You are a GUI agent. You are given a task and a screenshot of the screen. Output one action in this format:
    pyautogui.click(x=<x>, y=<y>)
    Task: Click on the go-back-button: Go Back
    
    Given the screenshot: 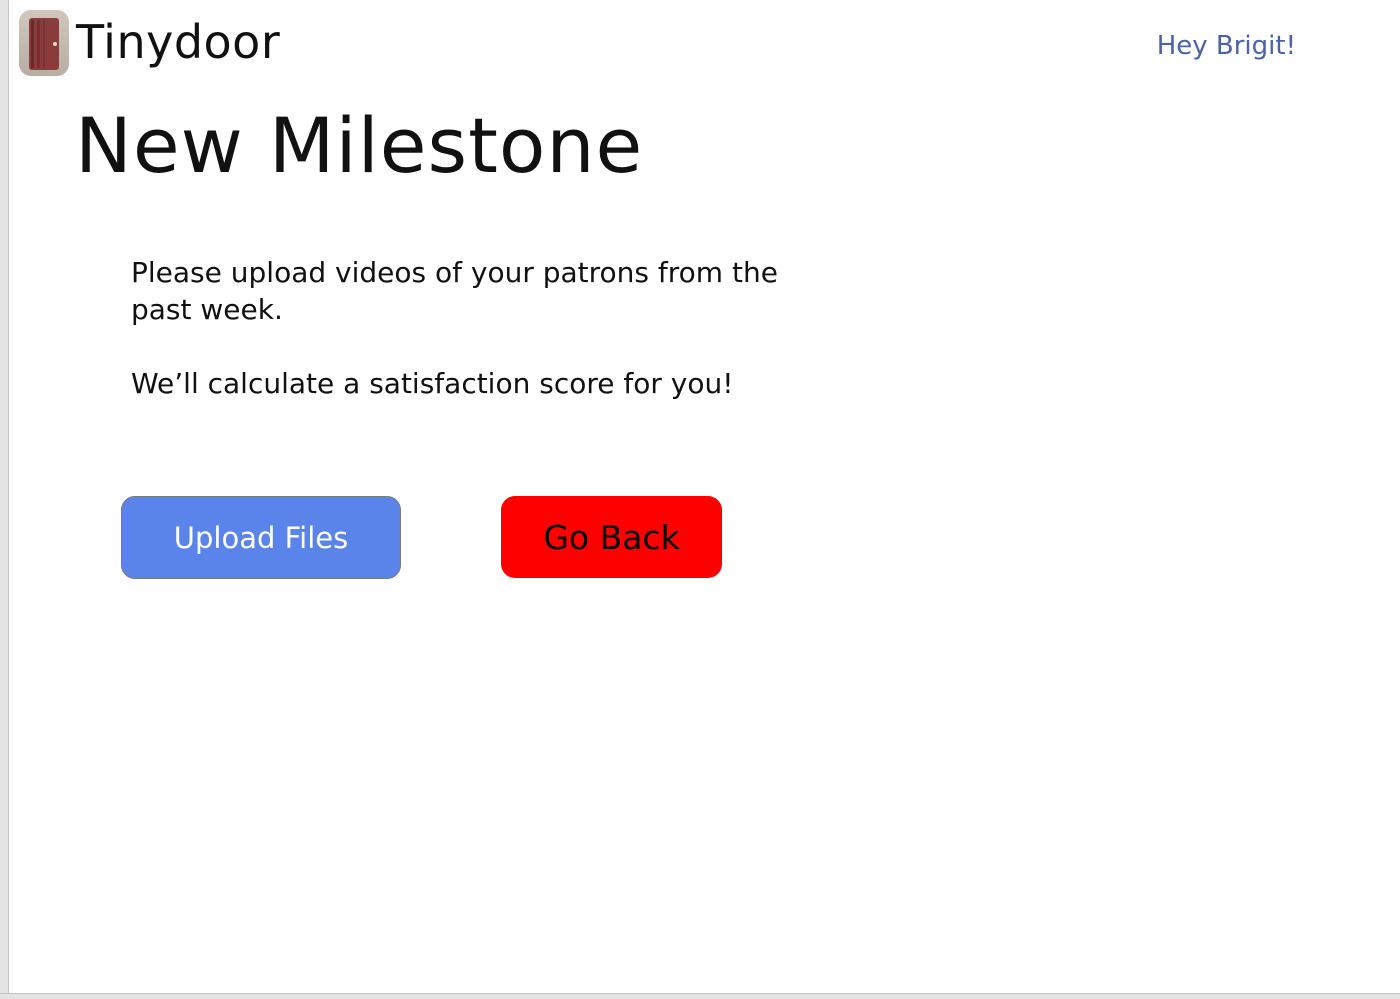 What is the action you would take?
    pyautogui.click(x=611, y=537)
    